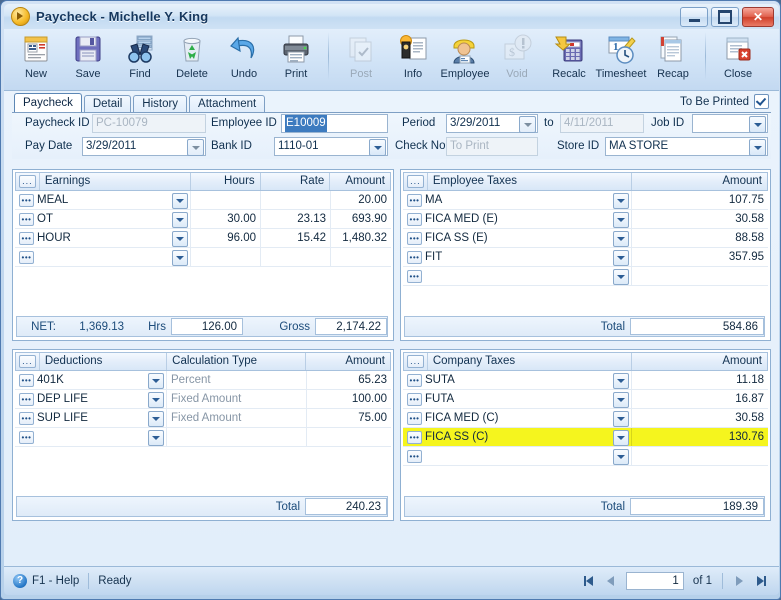 This screenshot has width=781, height=600. I want to click on table-row-selected: ••• FICA SS (C) 130.76, so click(585, 437).